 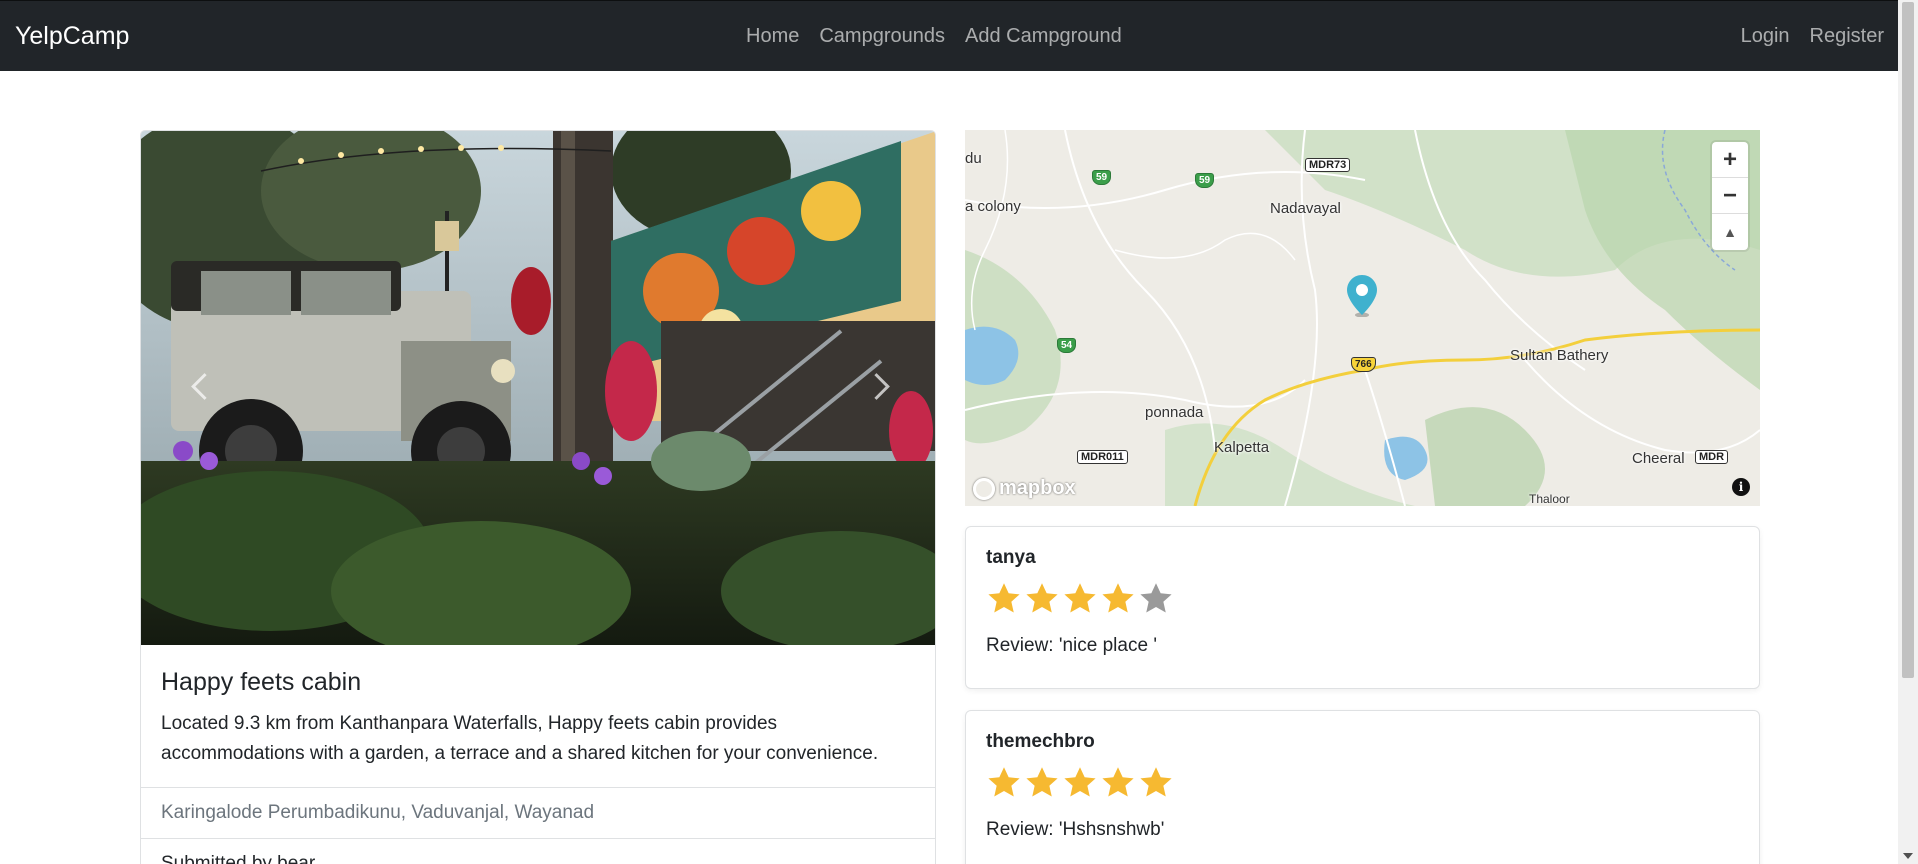 I want to click on review-text: Review: 'nice place ', so click(x=1071, y=645).